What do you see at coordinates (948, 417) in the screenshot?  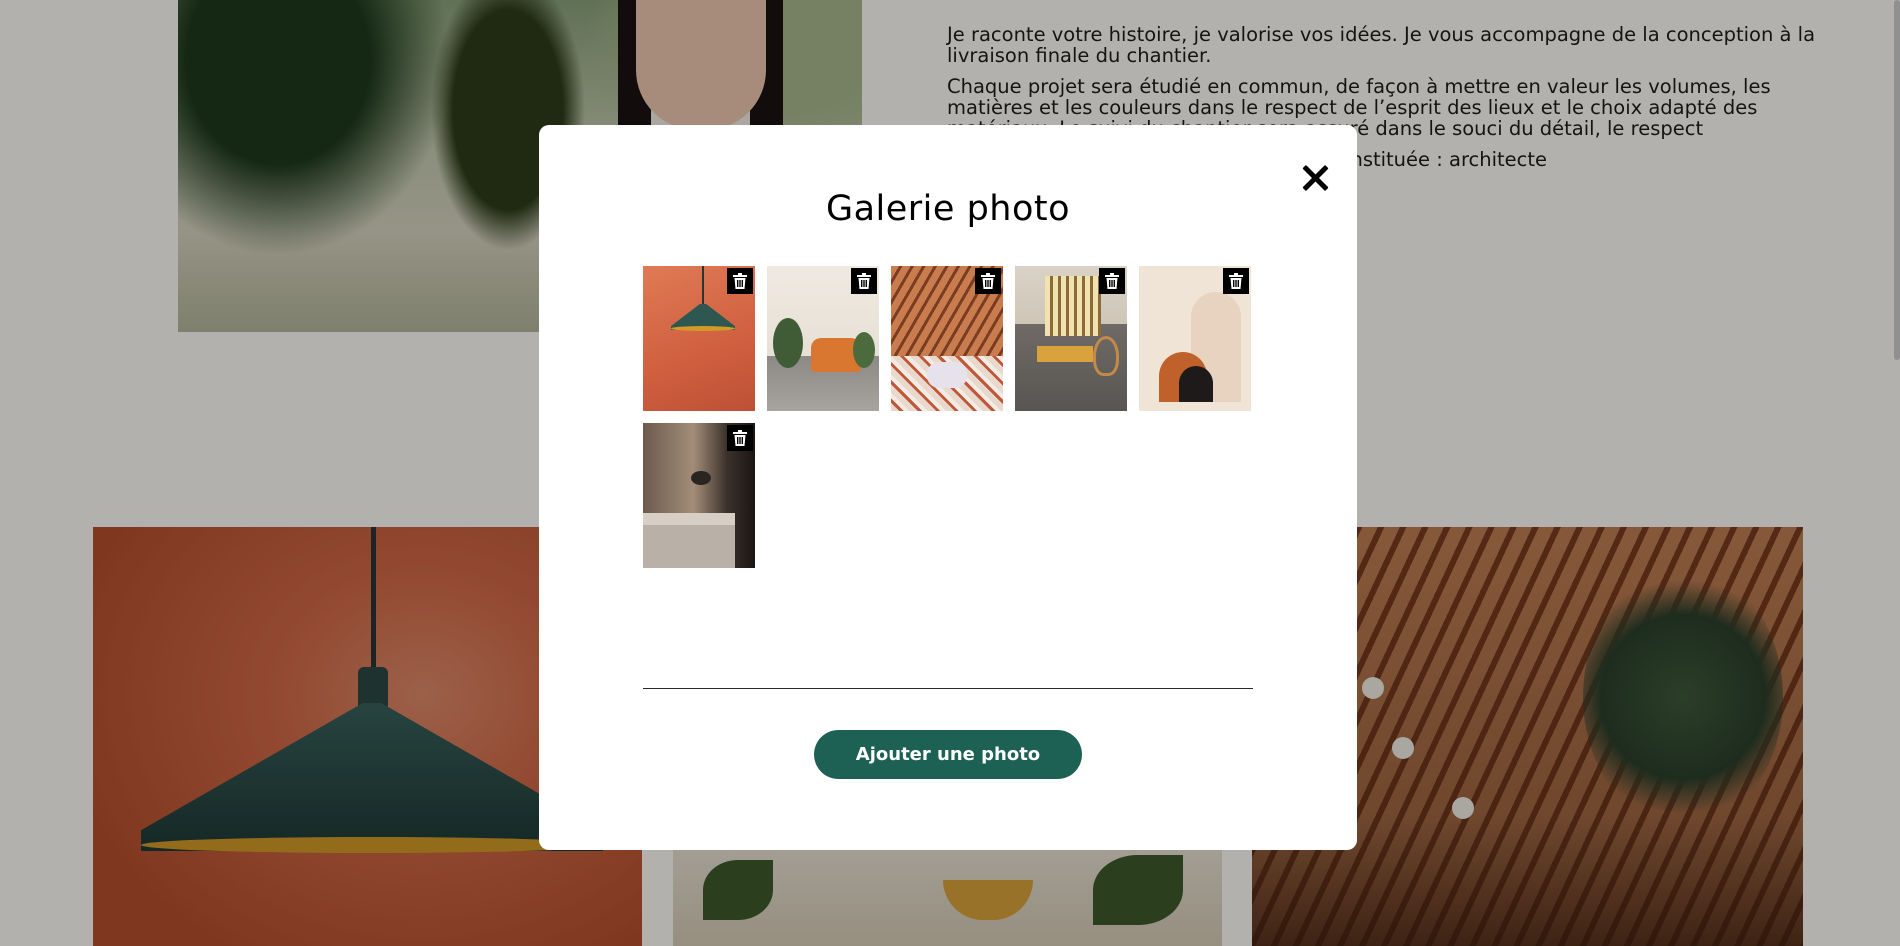 I see `photo-gallery` at bounding box center [948, 417].